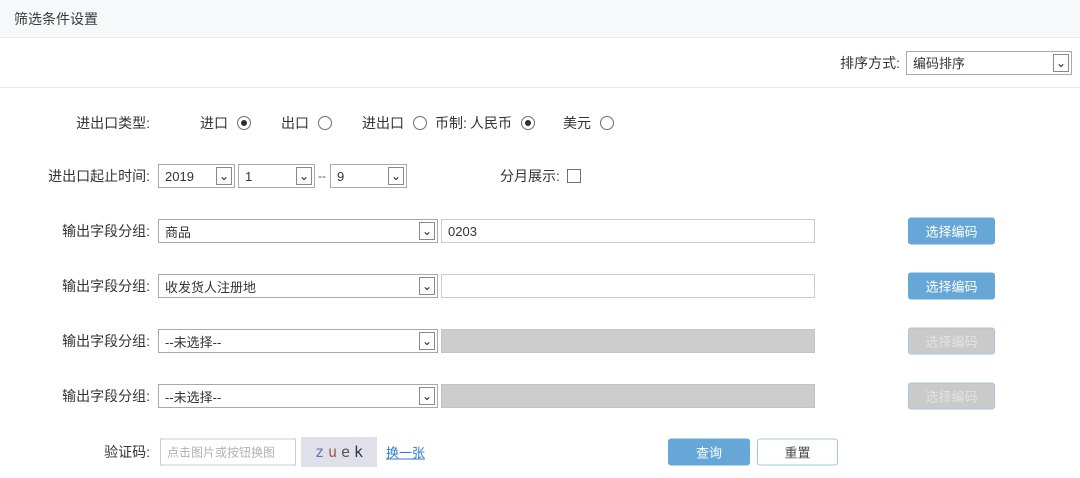 This screenshot has height=478, width=1080. What do you see at coordinates (951, 231) in the screenshot?
I see `select-code-button-1: 选择编码` at bounding box center [951, 231].